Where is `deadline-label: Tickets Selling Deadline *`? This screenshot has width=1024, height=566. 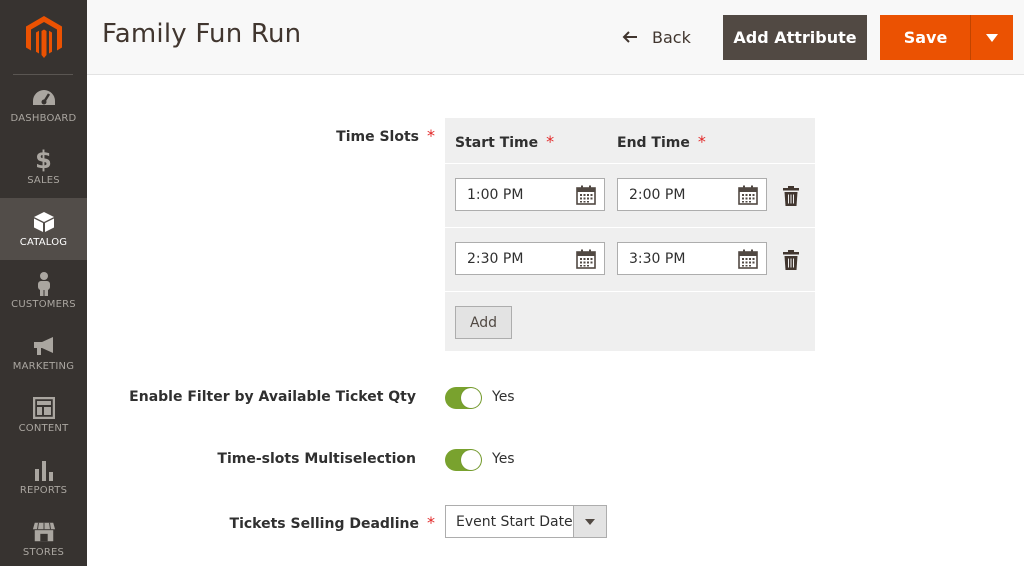
deadline-label: Tickets Selling Deadline * is located at coordinates (317, 522).